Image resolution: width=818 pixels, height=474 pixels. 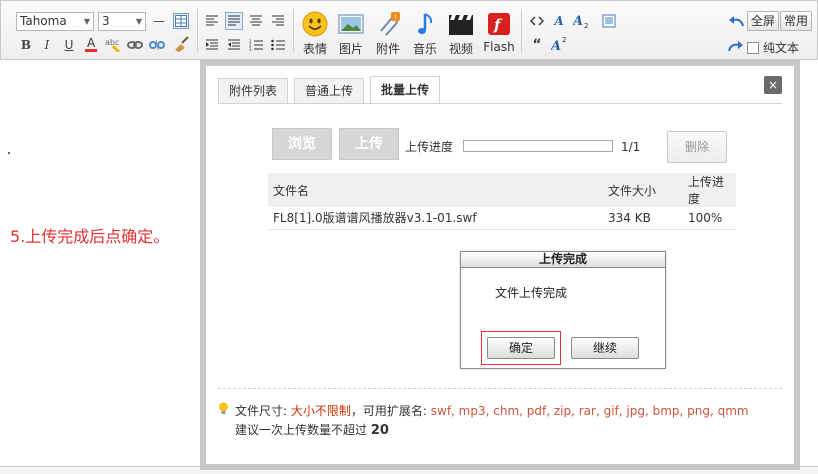 I want to click on table-row: FL8[1].0版谱谱风播放器v3.1-01.swf 334 KB 100%, so click(x=502, y=218).